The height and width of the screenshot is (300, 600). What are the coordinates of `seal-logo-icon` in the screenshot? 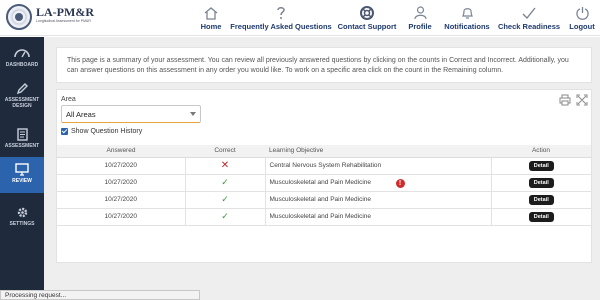 It's located at (19, 17).